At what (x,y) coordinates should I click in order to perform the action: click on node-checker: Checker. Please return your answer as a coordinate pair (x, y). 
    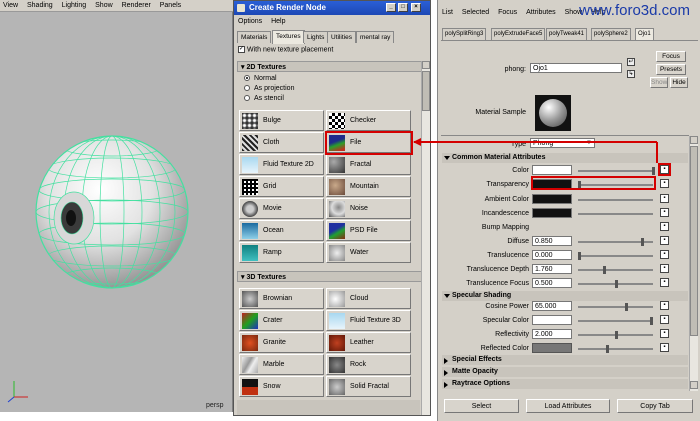
    Looking at the image, I should click on (368, 120).